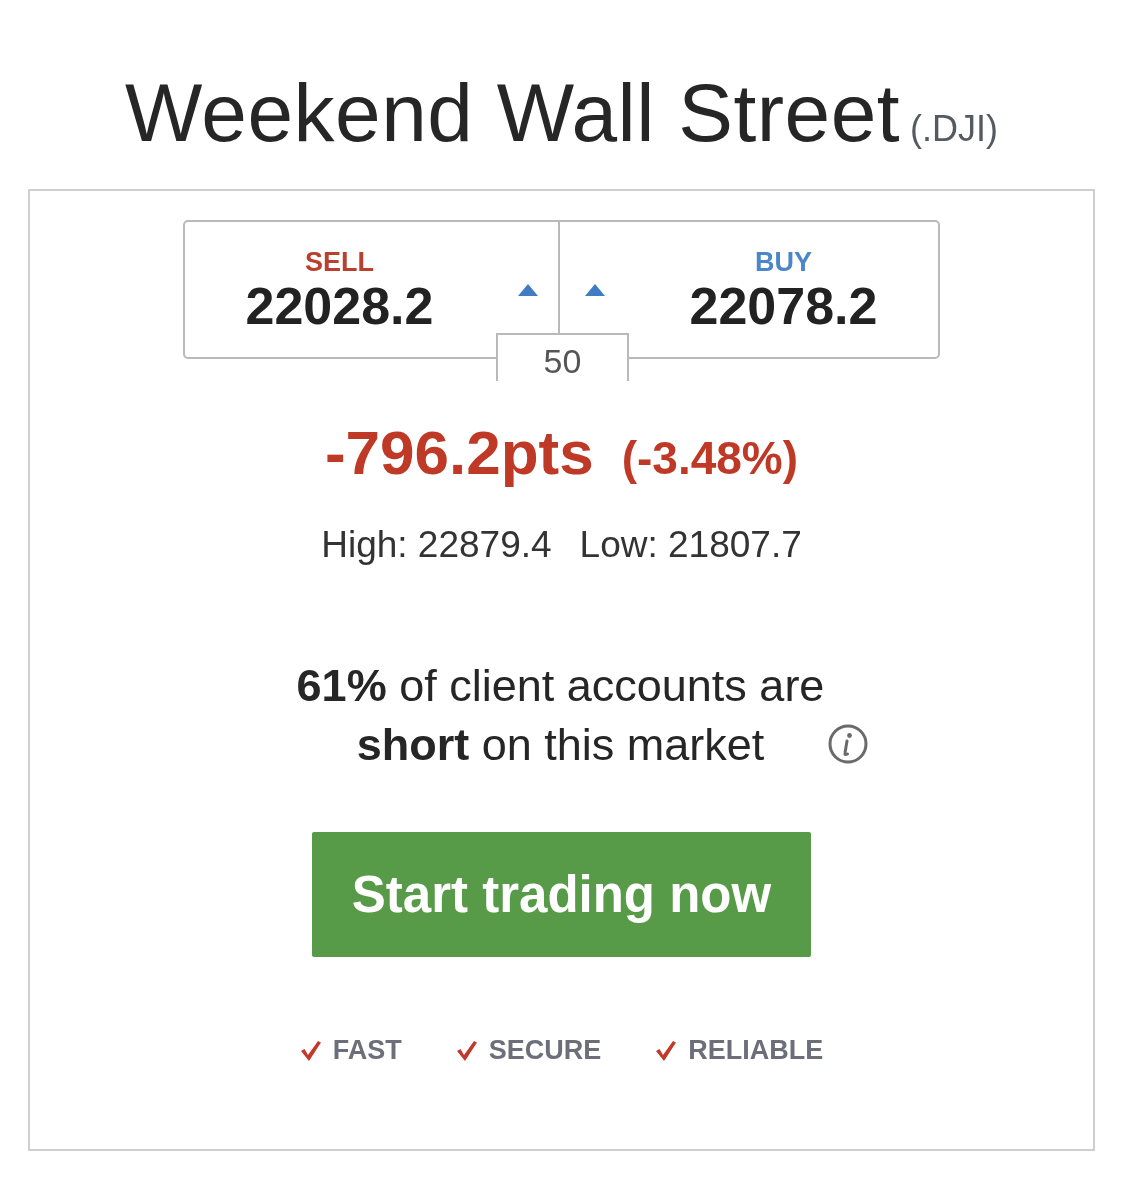  Describe the element at coordinates (756, 1050) in the screenshot. I see `feature-label: RELIABLE` at that location.